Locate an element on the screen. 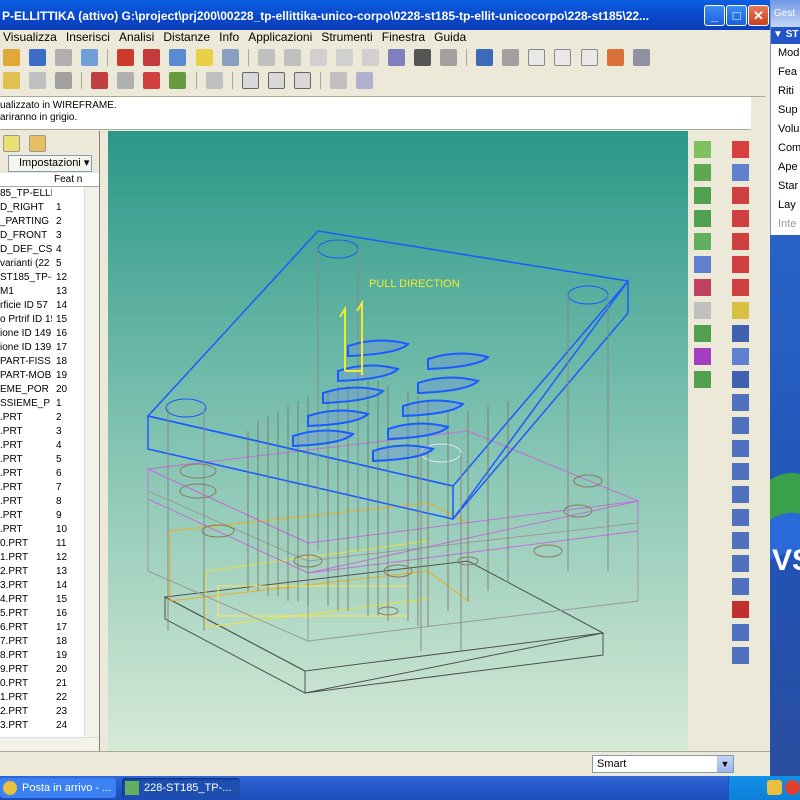 Image resolution: width=800 pixels, height=800 pixels. curve-tool-icon is located at coordinates (740, 172).